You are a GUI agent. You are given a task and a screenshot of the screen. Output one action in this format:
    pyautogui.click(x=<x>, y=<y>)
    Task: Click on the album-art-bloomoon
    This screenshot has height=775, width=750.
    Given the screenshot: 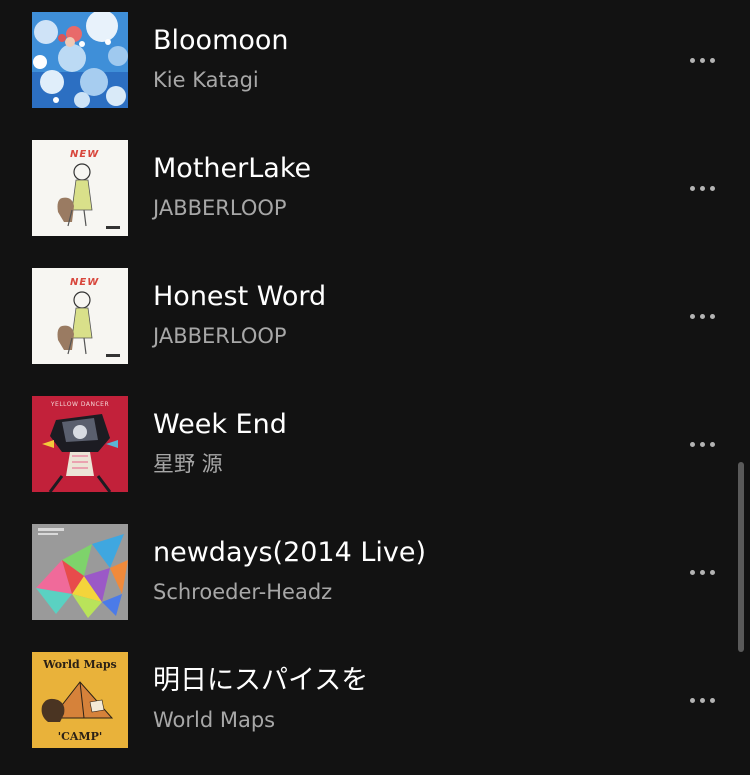 What is the action you would take?
    pyautogui.click(x=80, y=60)
    